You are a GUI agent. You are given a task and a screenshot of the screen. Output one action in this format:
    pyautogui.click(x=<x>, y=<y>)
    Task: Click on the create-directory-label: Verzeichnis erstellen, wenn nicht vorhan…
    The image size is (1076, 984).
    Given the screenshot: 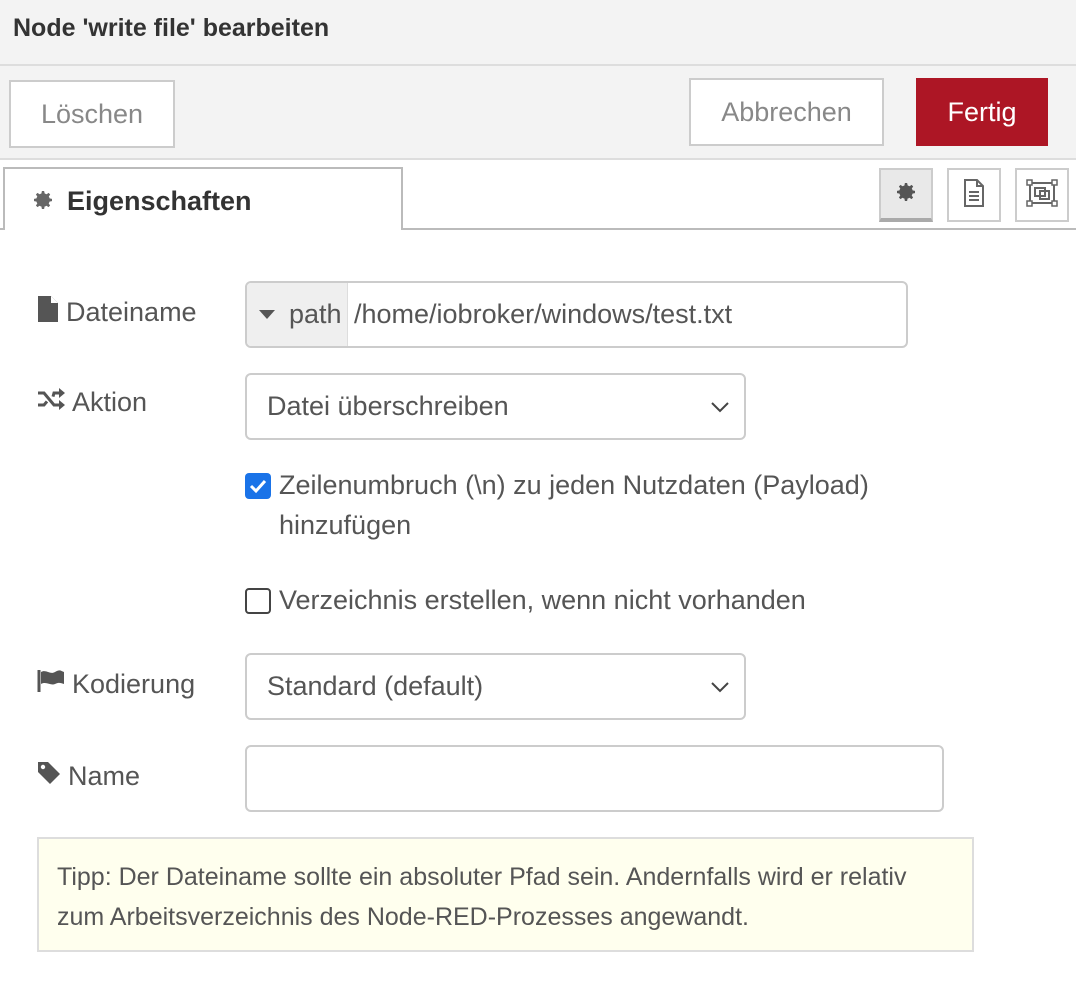 What is the action you would take?
    pyautogui.click(x=542, y=600)
    